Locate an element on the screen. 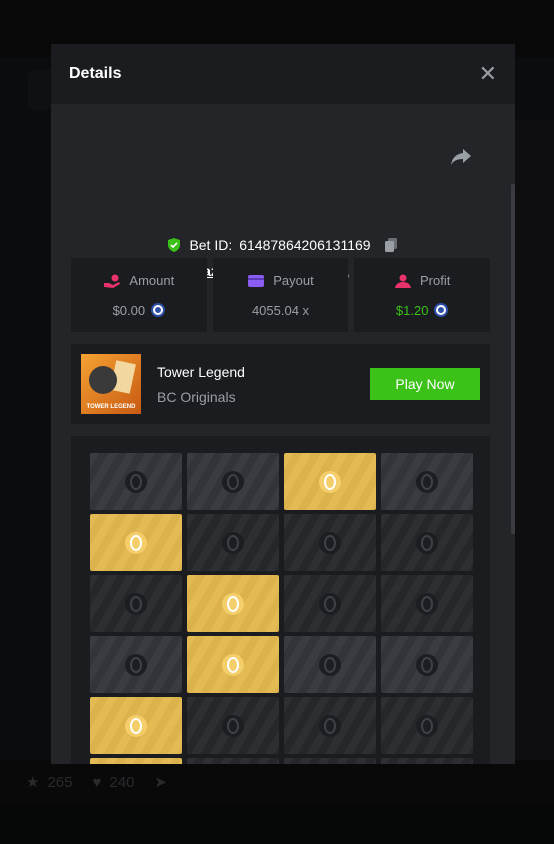 The height and width of the screenshot is (844, 554). thumbnail-label: TOWER LEGEND is located at coordinates (111, 407).